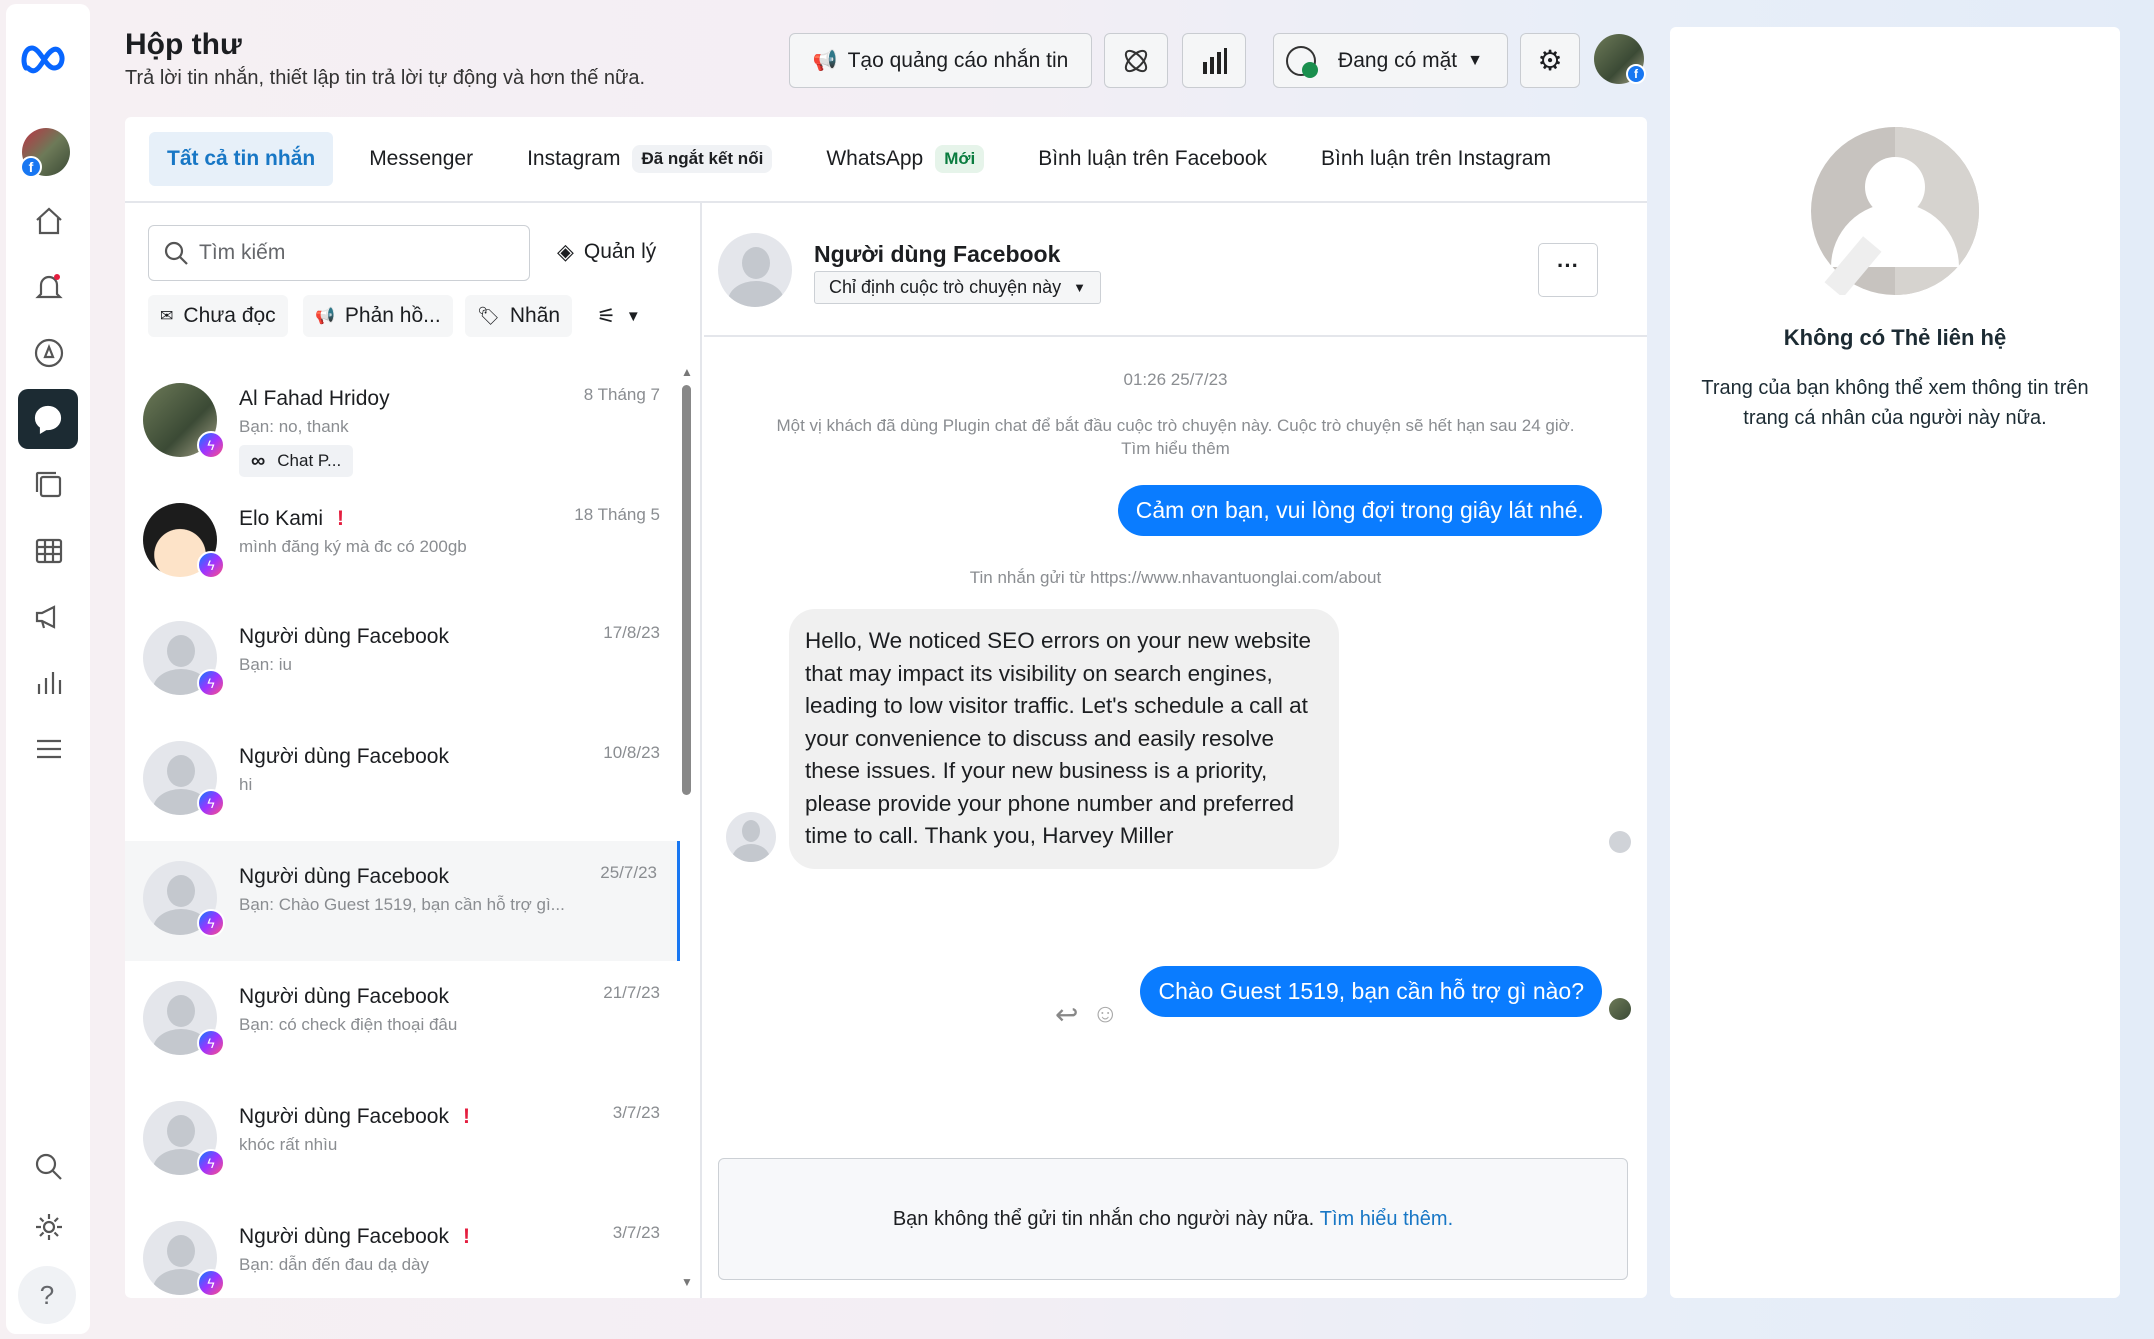 This screenshot has height=1339, width=2154. I want to click on contact-avatar, so click(755, 270).